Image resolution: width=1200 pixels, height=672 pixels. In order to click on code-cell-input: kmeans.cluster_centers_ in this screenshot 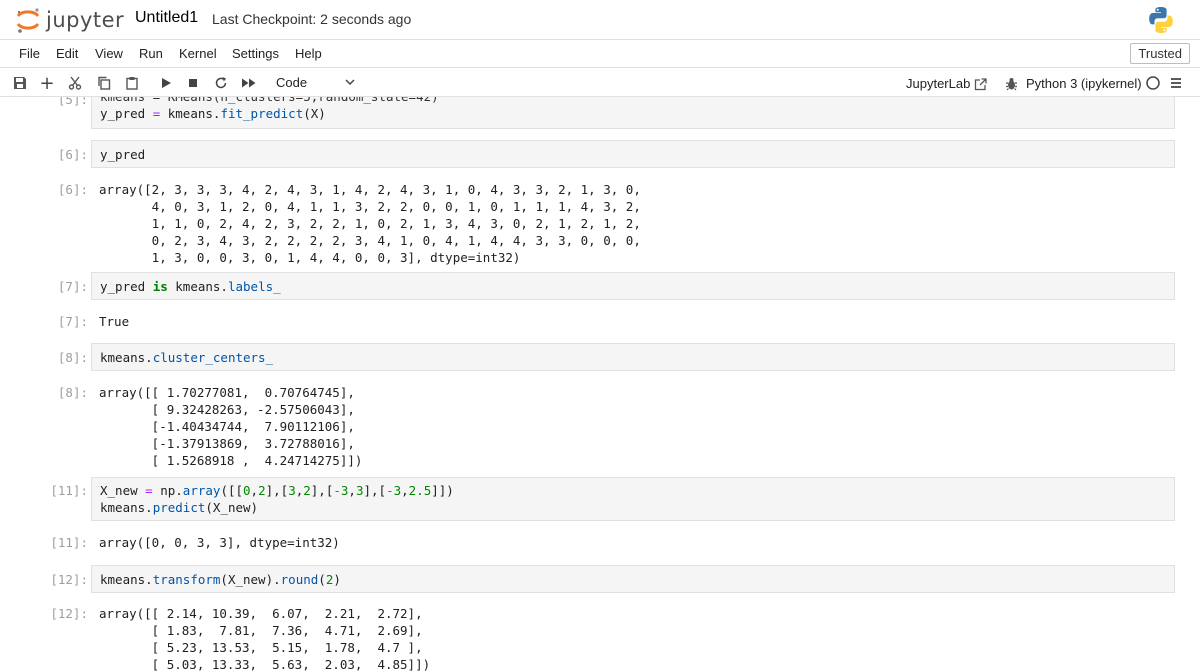, I will do `click(633, 357)`.